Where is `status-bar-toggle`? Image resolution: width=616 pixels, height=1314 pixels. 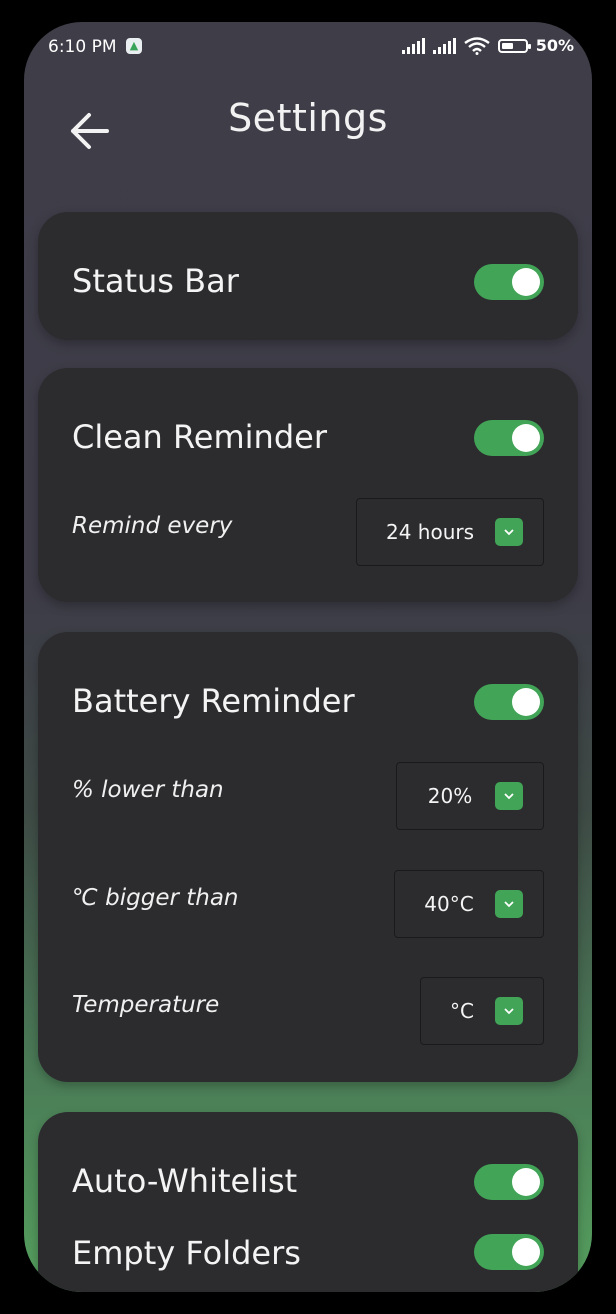 status-bar-toggle is located at coordinates (509, 282).